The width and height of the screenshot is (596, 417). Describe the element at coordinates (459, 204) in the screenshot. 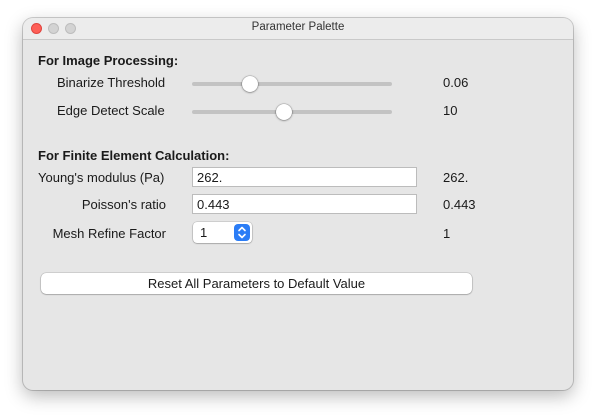

I see `poissons-ratio-value: 0.443` at that location.